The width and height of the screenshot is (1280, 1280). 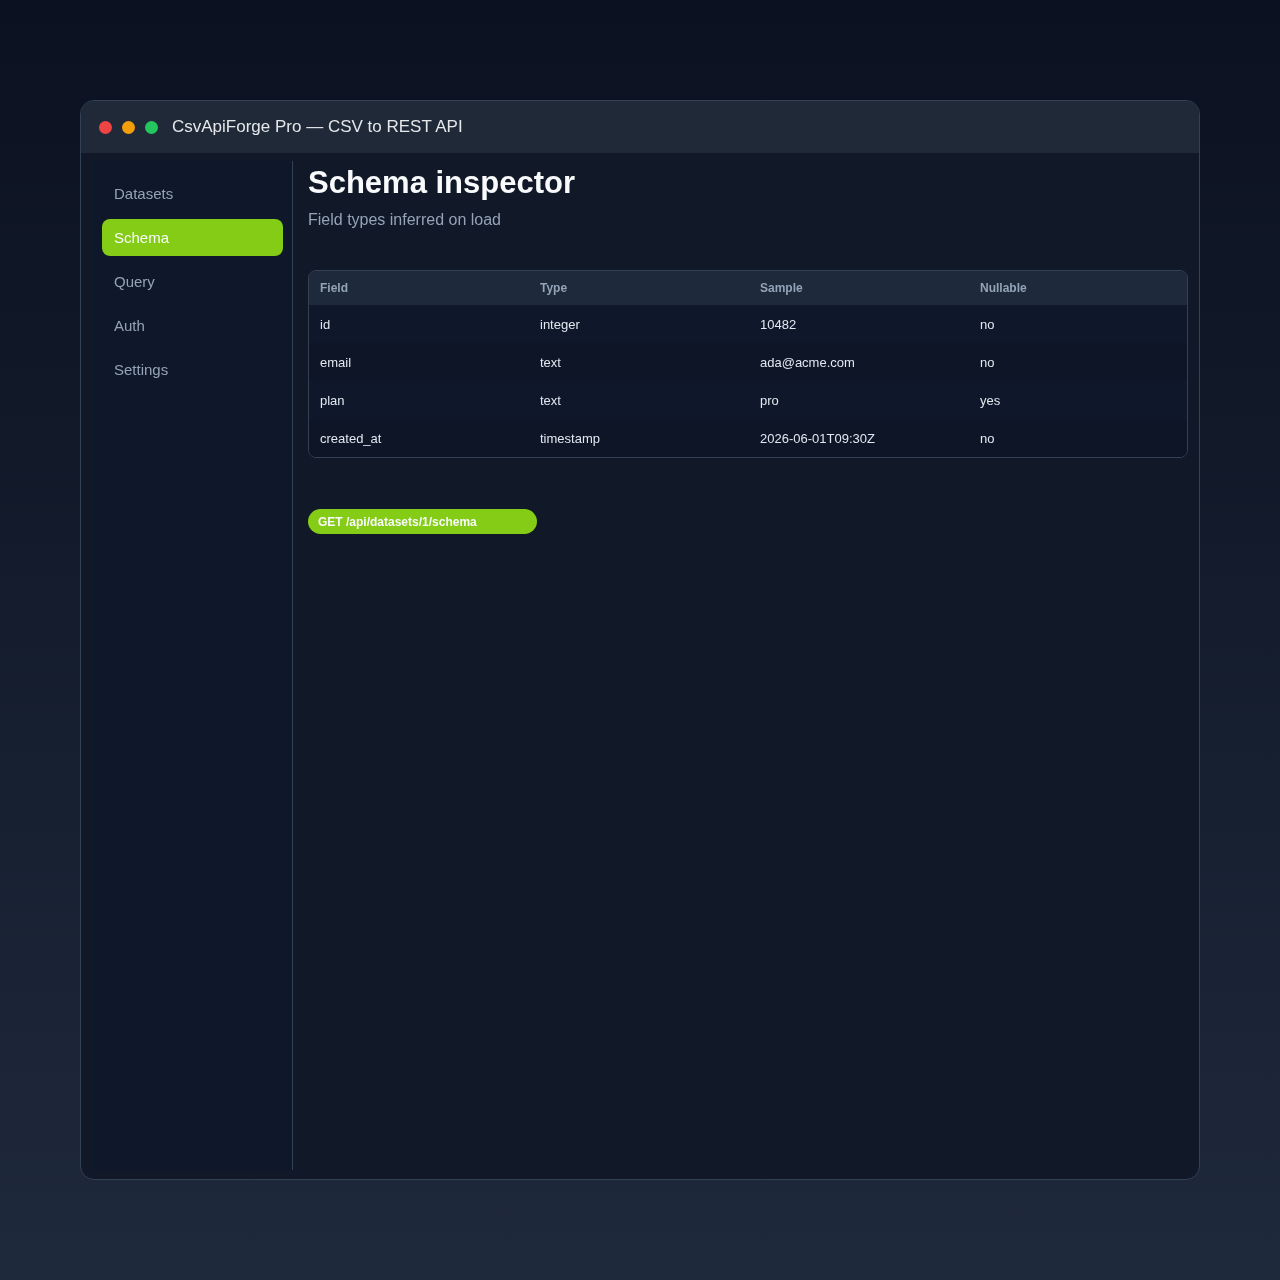 What do you see at coordinates (128, 127) in the screenshot?
I see `minimize-icon` at bounding box center [128, 127].